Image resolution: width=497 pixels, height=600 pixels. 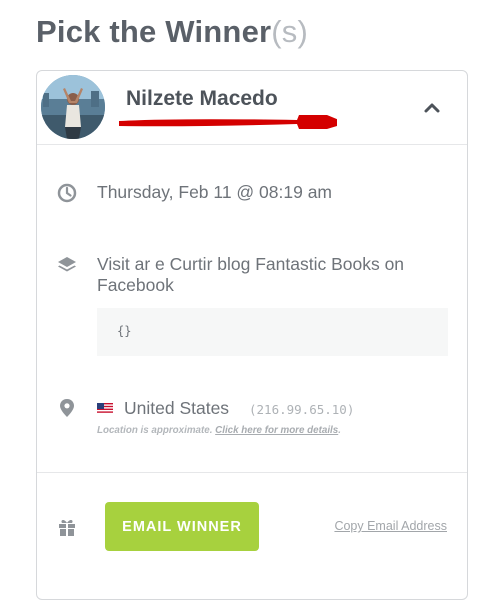 I want to click on collapse-button, so click(x=432, y=107).